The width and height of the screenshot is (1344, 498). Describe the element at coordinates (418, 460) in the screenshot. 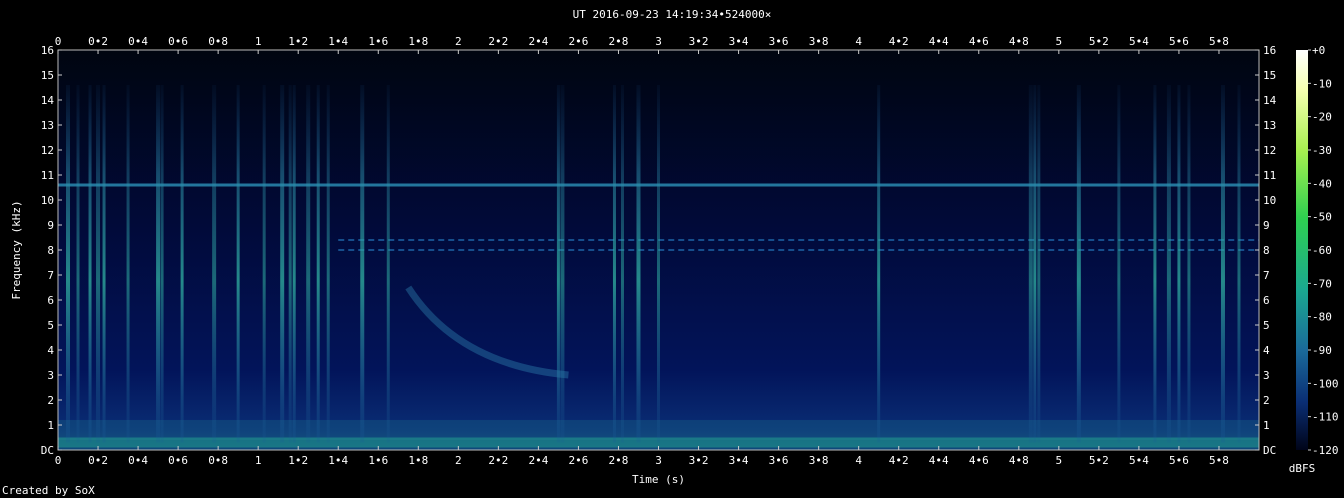

I see `x-tick-label: 1•8` at that location.